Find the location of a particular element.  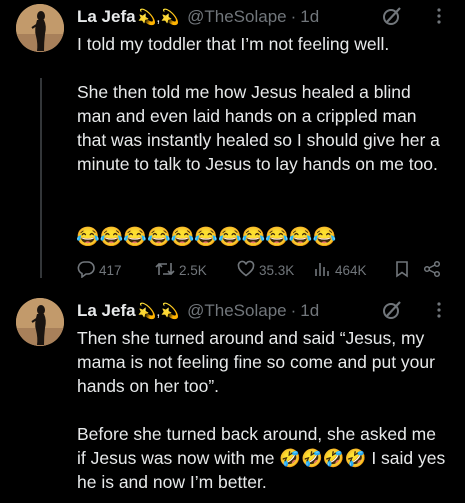

heart-icon is located at coordinates (248, 270).